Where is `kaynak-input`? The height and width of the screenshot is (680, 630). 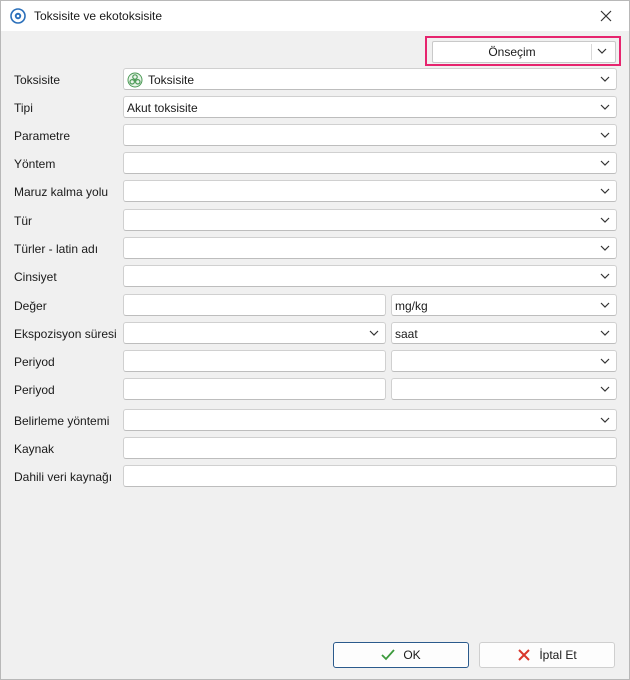 kaynak-input is located at coordinates (370, 448).